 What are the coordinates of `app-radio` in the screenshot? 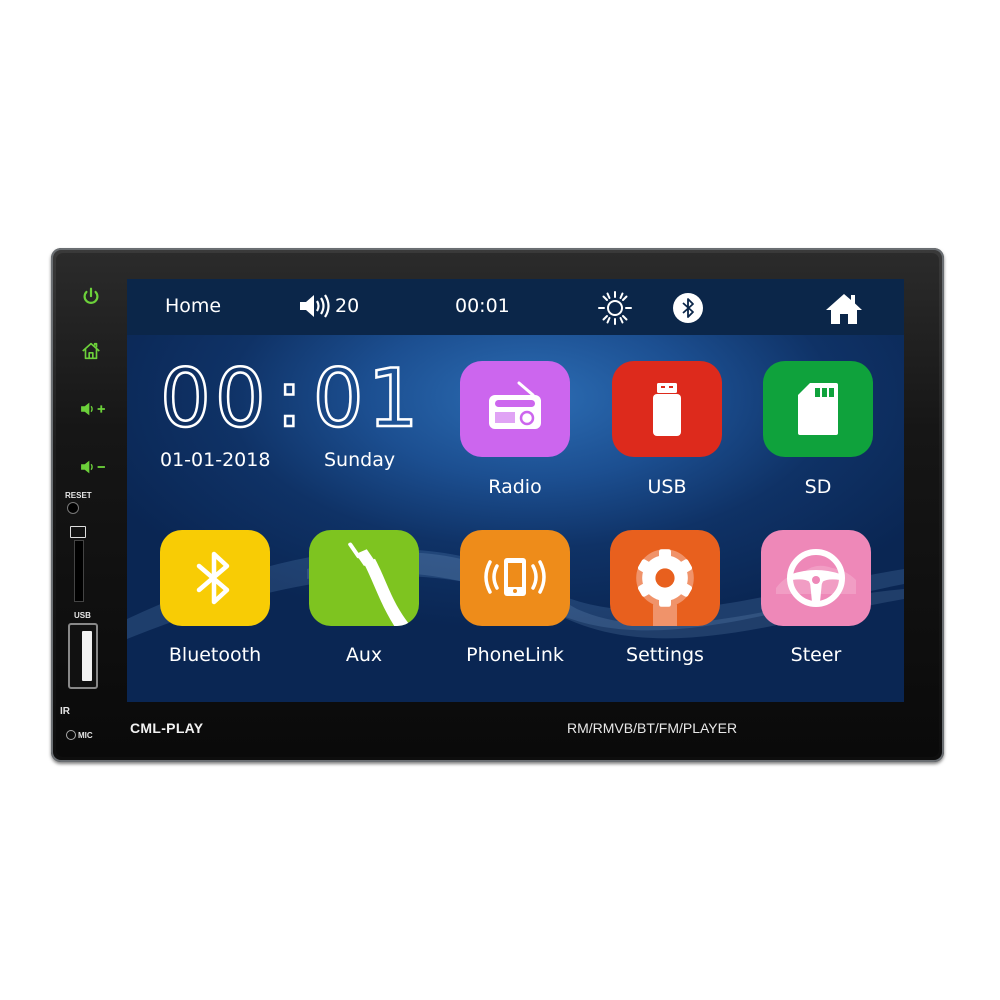 It's located at (515, 409).